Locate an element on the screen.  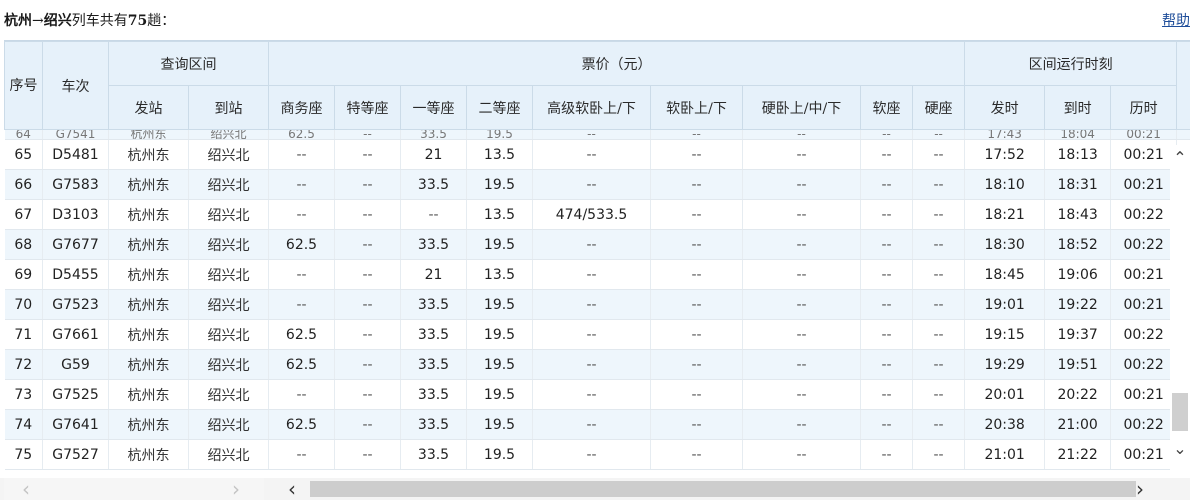
cell-col-14: 18:52 is located at coordinates (1078, 245).